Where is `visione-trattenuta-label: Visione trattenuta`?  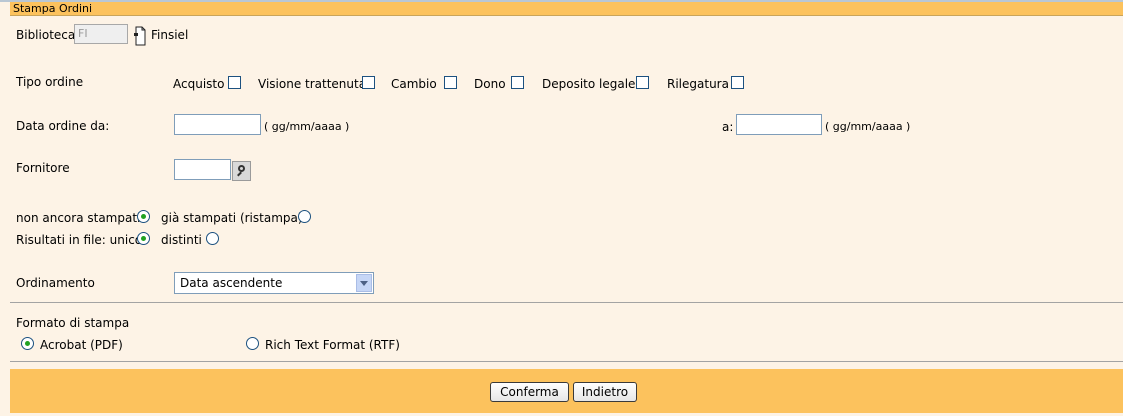
visione-trattenuta-label: Visione trattenuta is located at coordinates (312, 84).